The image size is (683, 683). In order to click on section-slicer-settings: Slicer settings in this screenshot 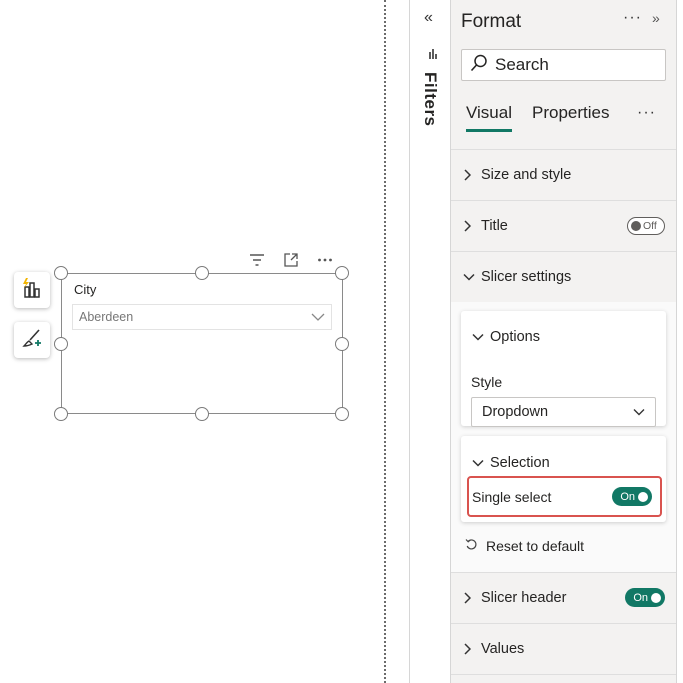, I will do `click(564, 276)`.